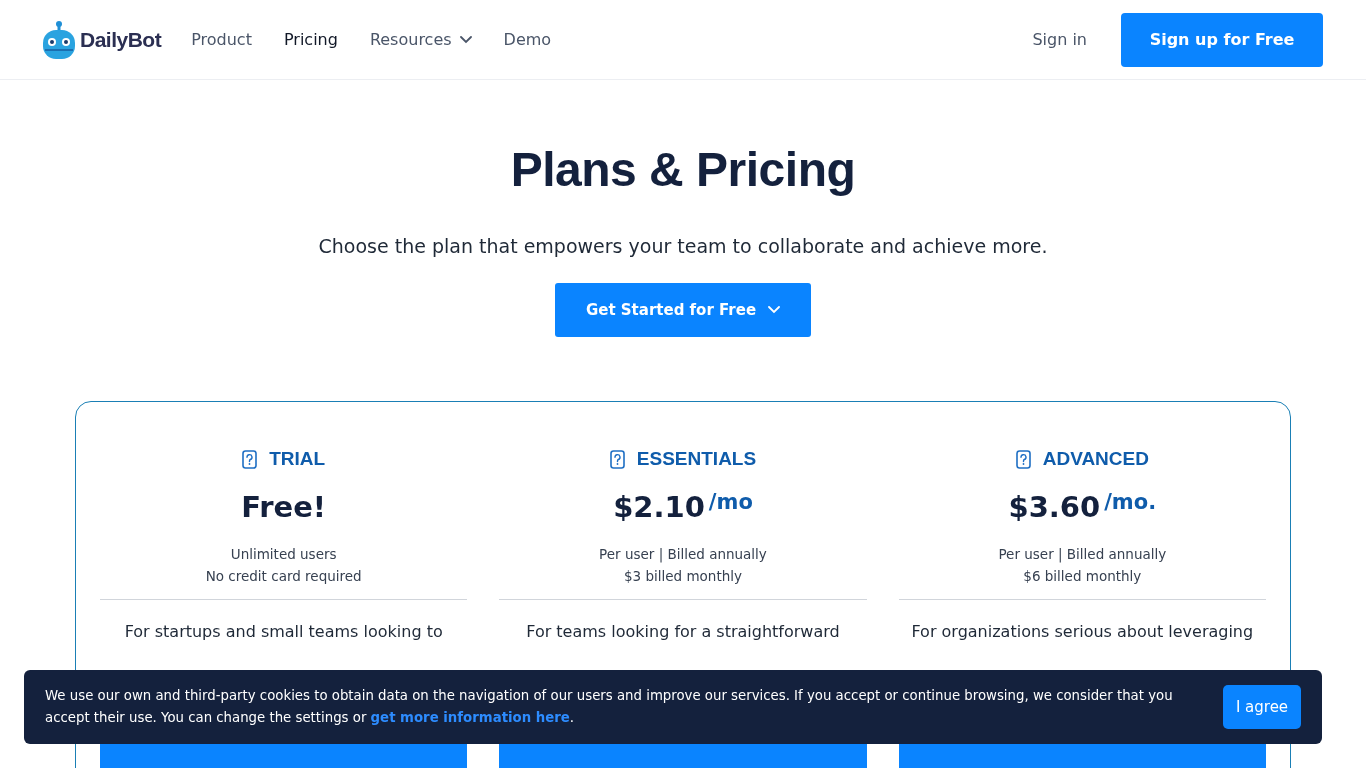 This screenshot has width=1366, height=768. I want to click on nav-link: Product, so click(221, 39).